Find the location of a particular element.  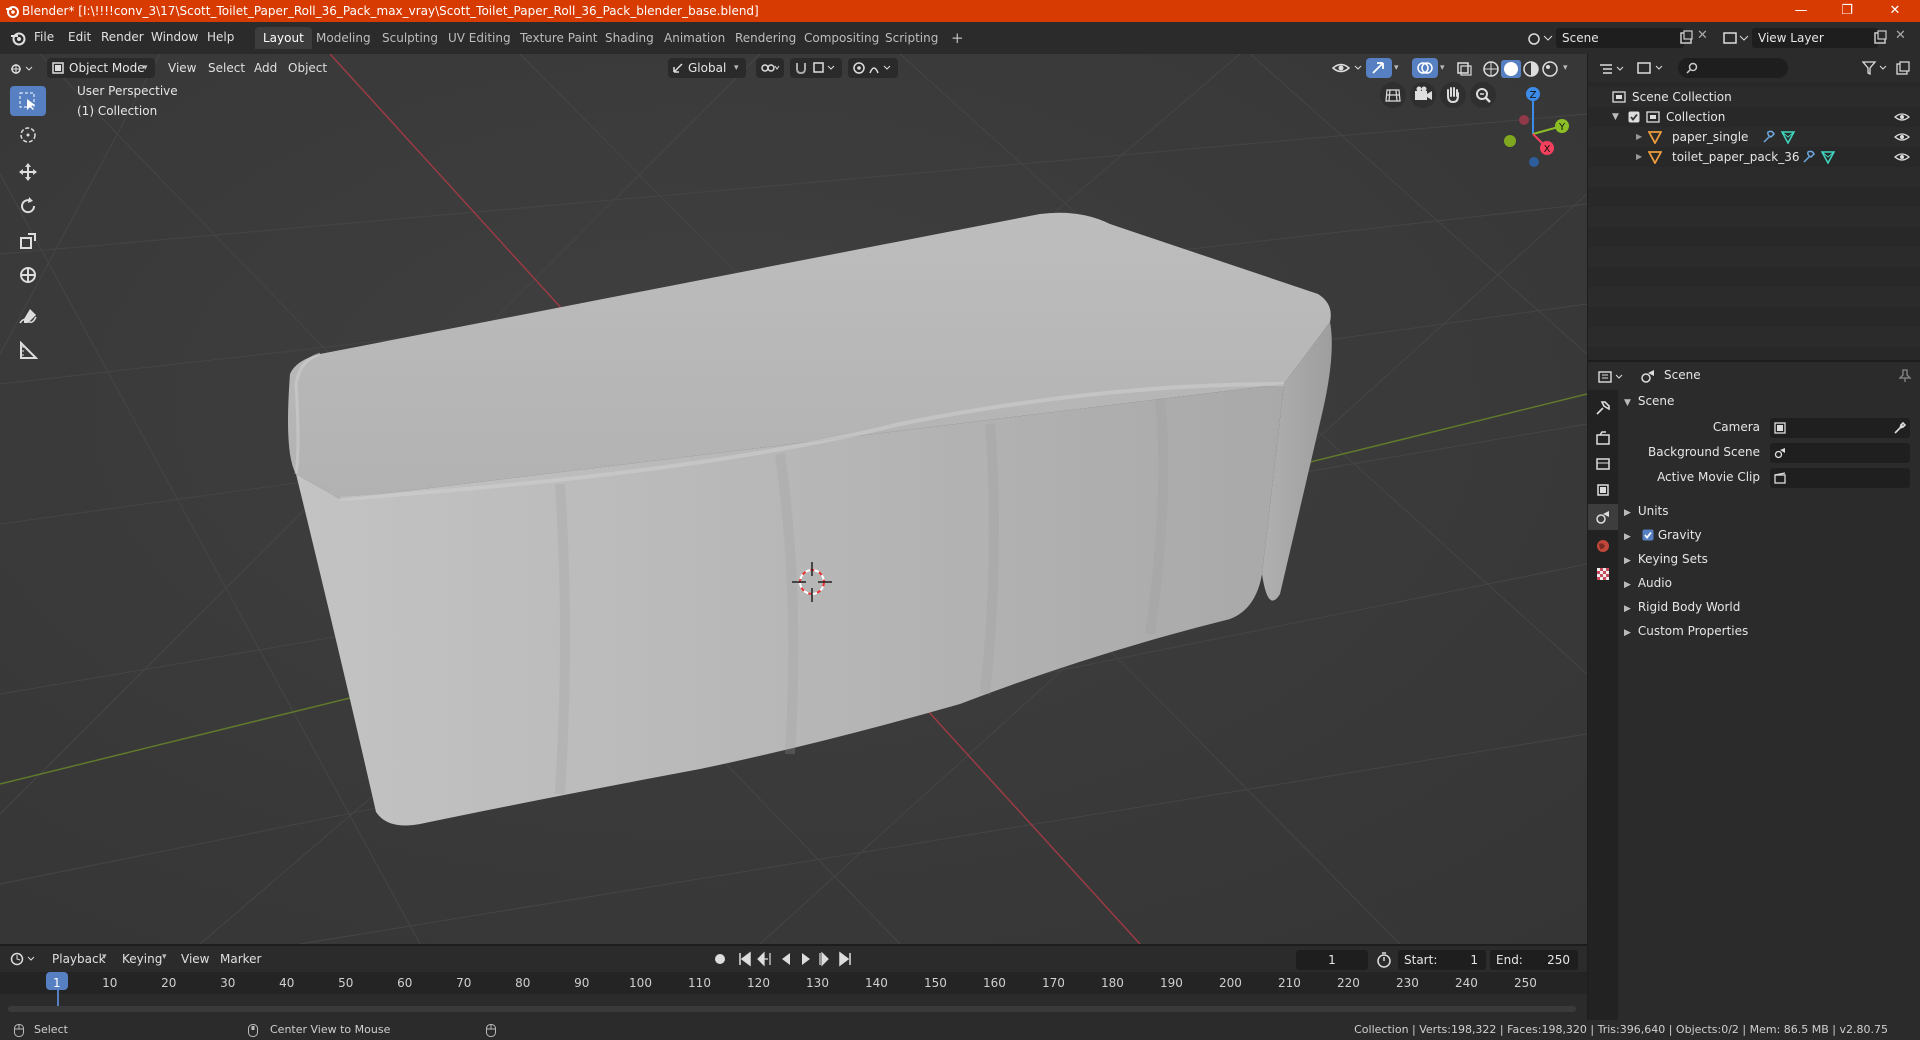

xray-toggle-icon is located at coordinates (1464, 69).